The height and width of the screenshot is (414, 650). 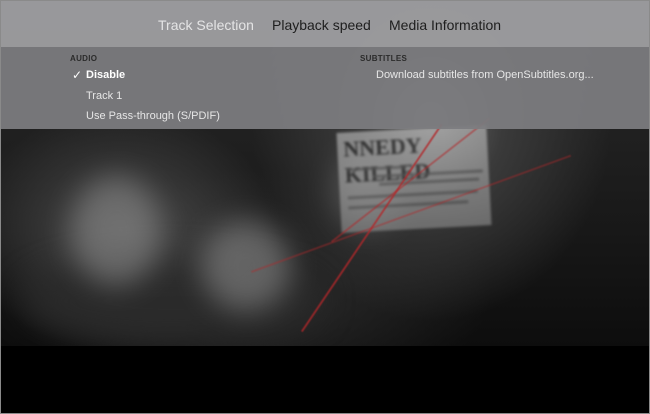 I want to click on tab-playback-speed: Playback speed, so click(x=321, y=25).